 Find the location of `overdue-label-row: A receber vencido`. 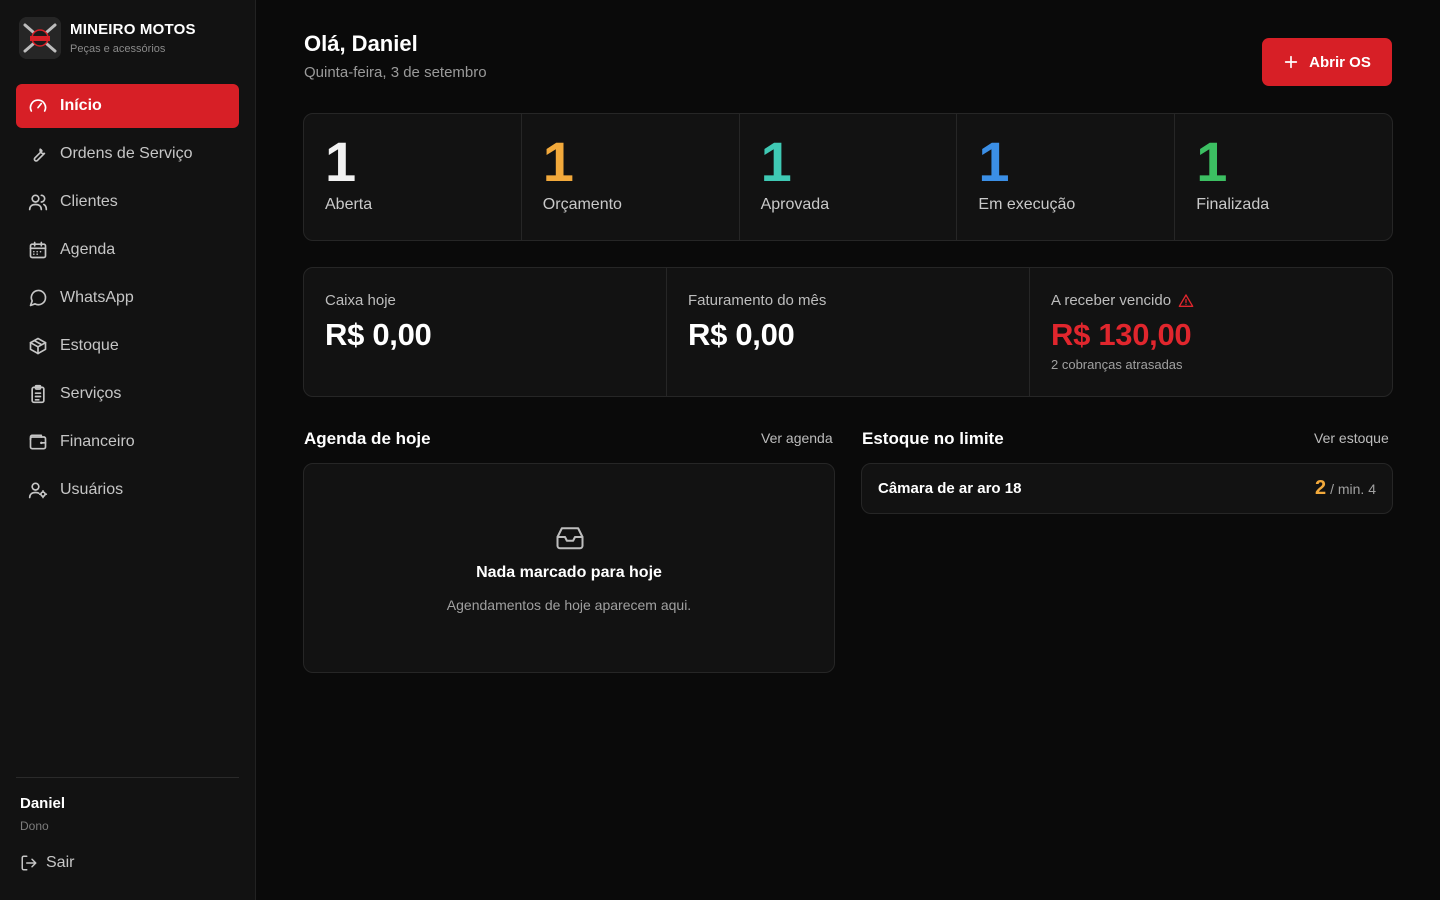

overdue-label-row: A receber vencido is located at coordinates (1221, 300).